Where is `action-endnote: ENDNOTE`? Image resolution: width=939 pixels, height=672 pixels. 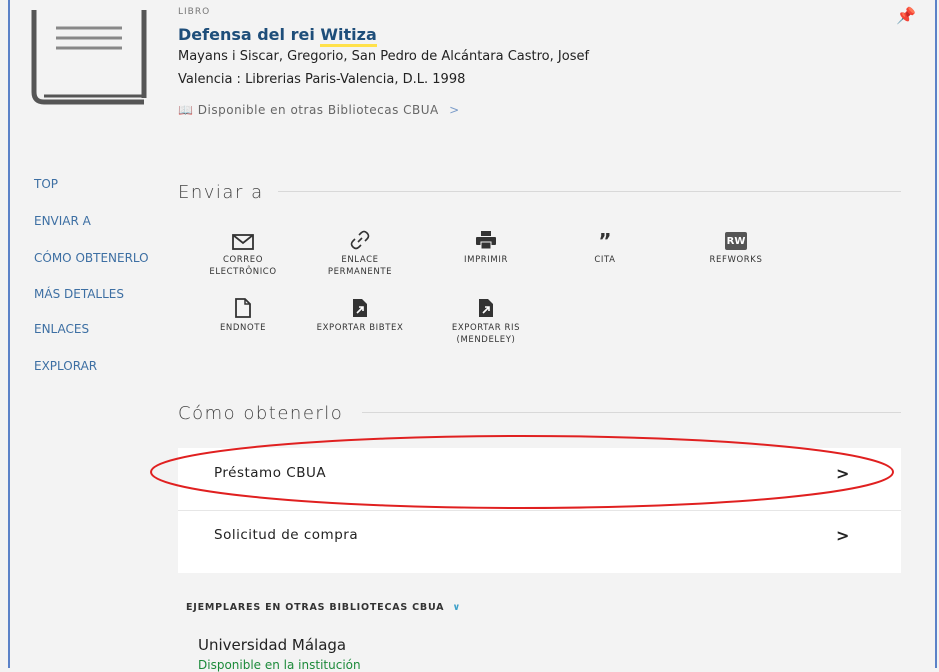 action-endnote: ENDNOTE is located at coordinates (243, 314).